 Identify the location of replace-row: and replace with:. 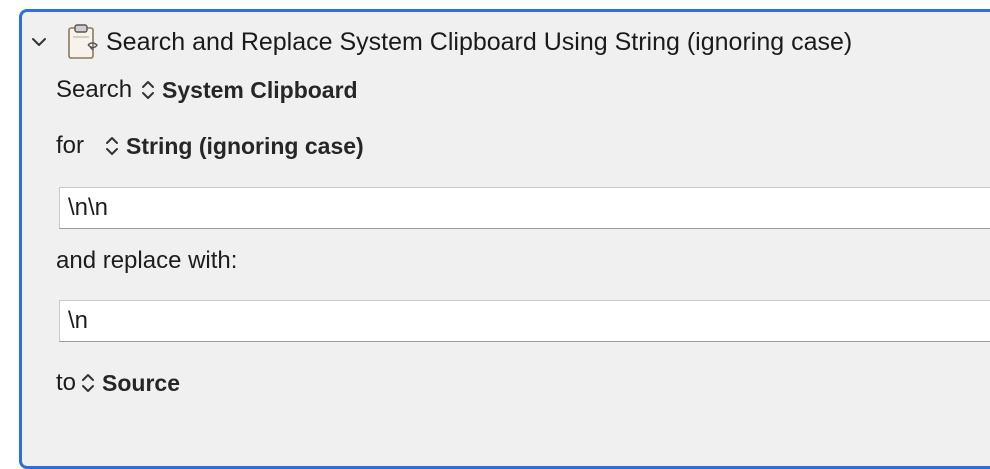
(146, 261).